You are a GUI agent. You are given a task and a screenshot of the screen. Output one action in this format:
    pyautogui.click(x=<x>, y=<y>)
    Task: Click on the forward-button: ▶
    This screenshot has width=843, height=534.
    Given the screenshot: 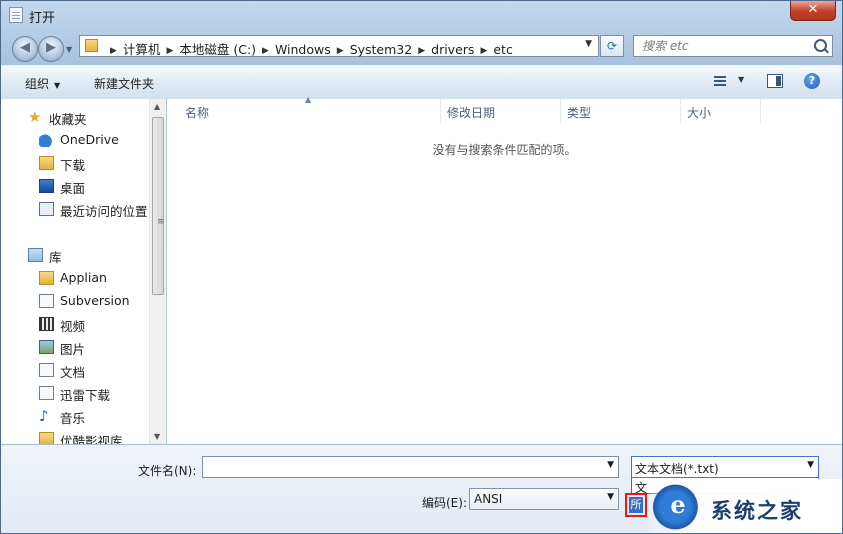 What is the action you would take?
    pyautogui.click(x=51, y=49)
    